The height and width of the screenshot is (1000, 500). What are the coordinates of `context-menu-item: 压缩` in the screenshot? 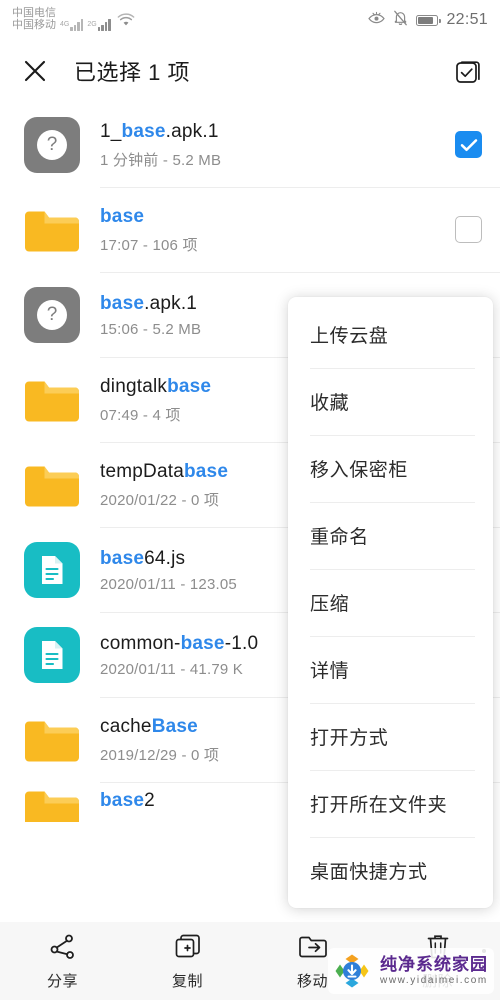 It's located at (390, 602).